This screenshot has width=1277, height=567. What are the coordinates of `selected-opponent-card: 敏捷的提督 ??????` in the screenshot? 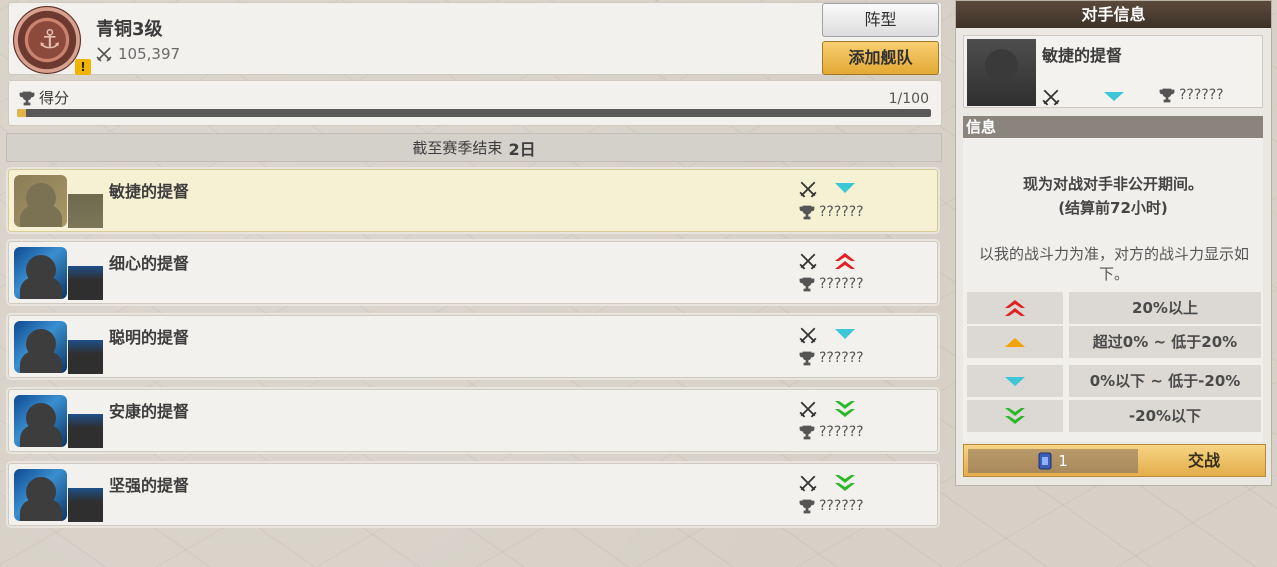 It's located at (1113, 71).